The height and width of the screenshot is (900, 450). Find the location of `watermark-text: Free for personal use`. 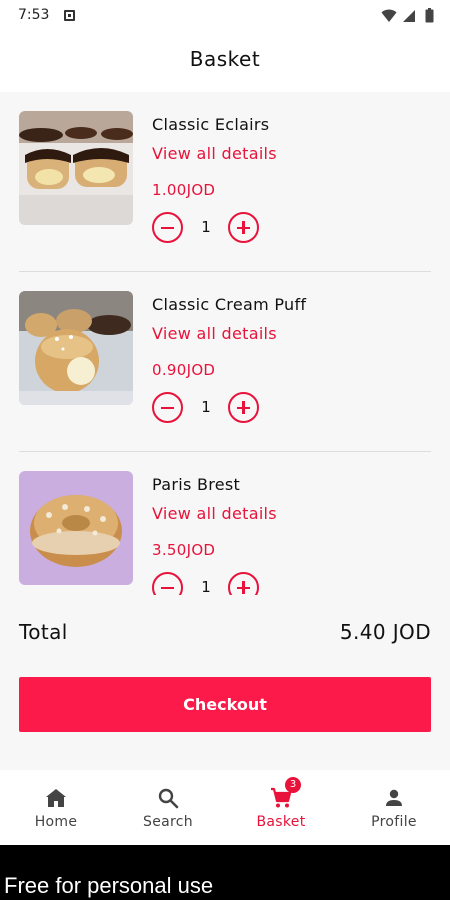

watermark-text: Free for personal use is located at coordinates (109, 885).